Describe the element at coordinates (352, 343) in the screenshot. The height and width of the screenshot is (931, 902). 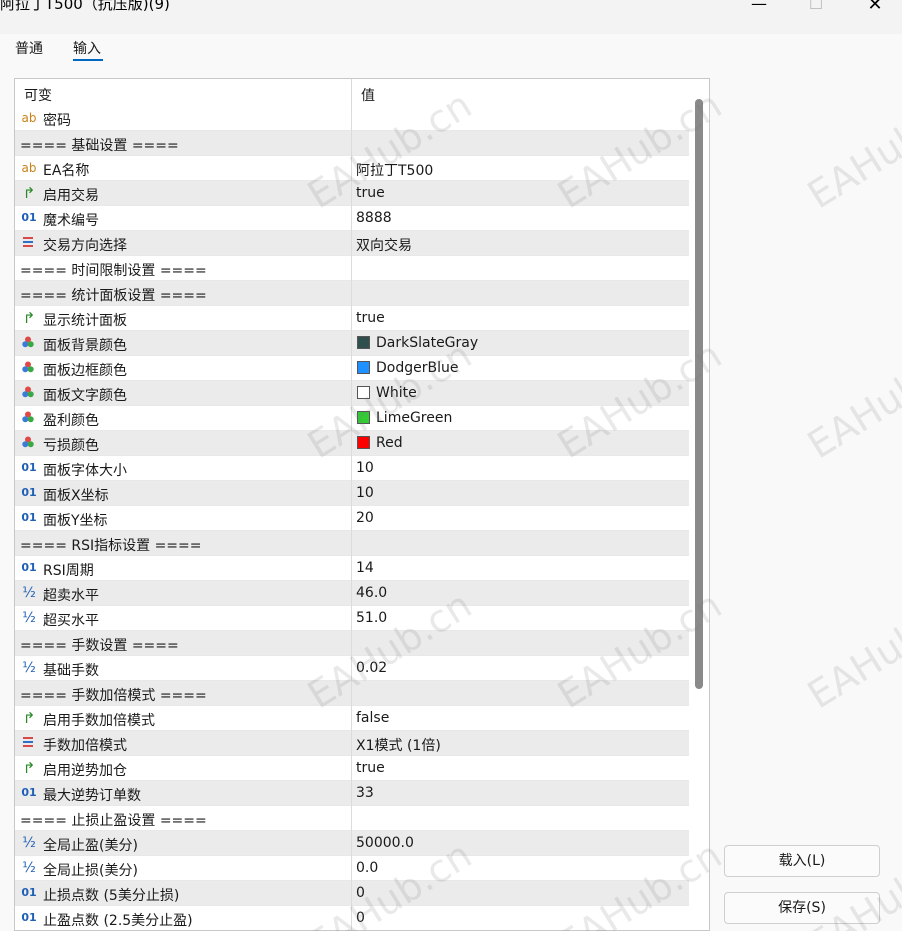
I see `table-row: 面板背景颜色 DarkSlateGray` at that location.